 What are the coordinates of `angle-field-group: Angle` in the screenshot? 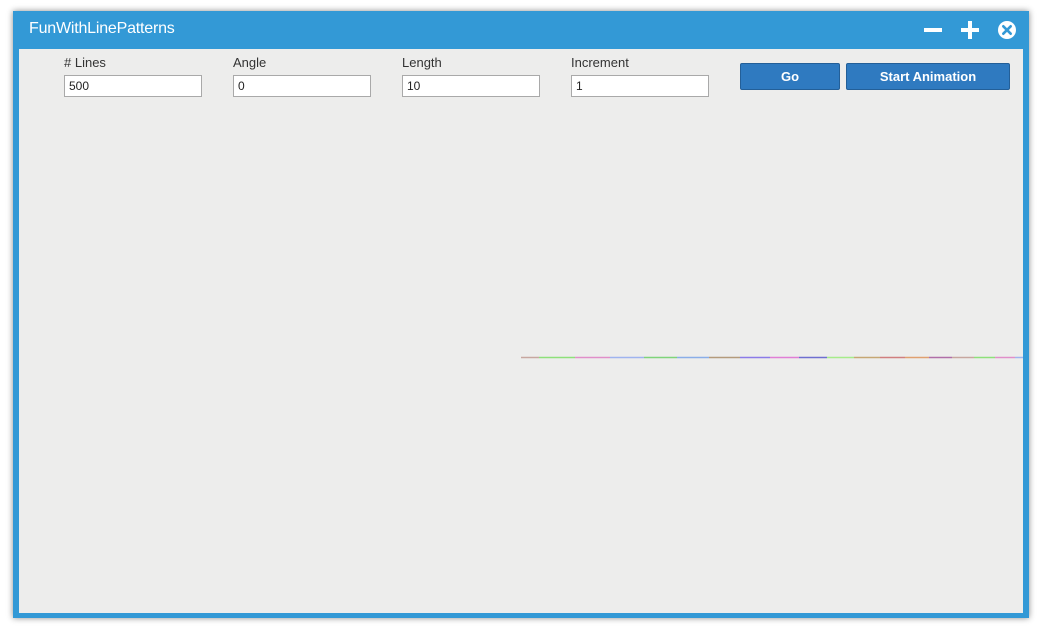 It's located at (302, 76).